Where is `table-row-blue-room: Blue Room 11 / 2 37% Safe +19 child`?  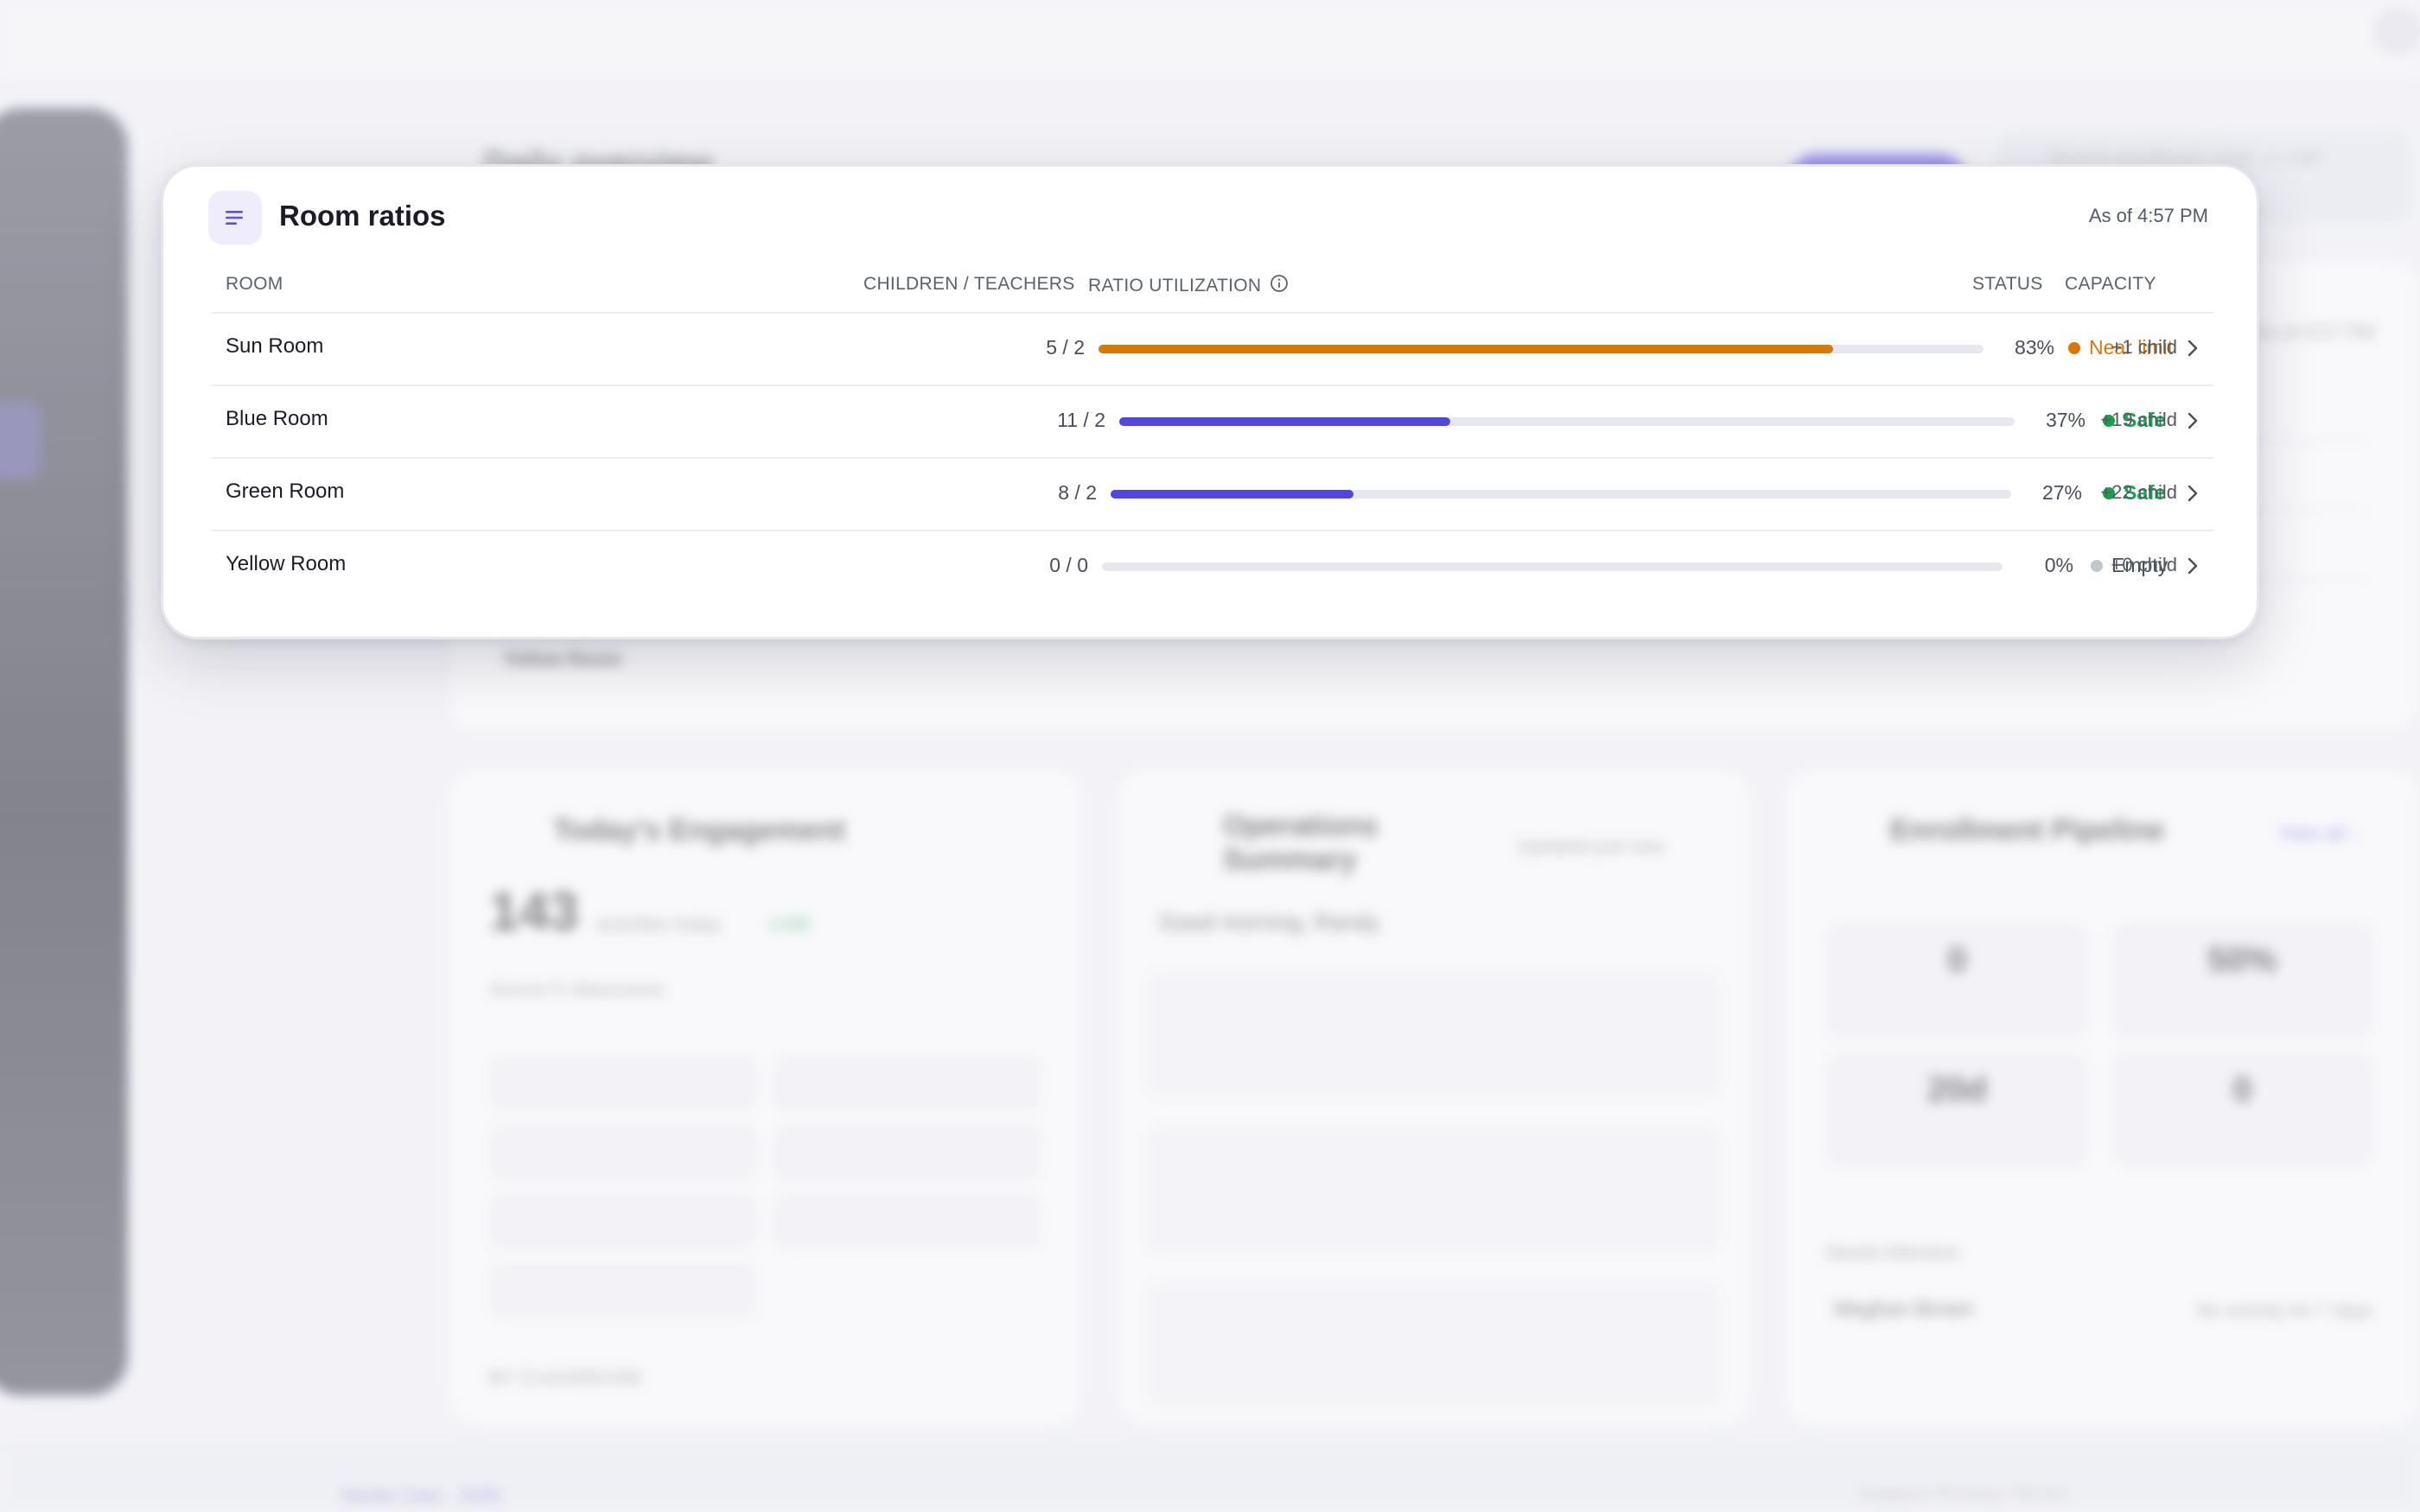
table-row-blue-room: Blue Room 11 / 2 37% Safe +19 child is located at coordinates (1212, 420).